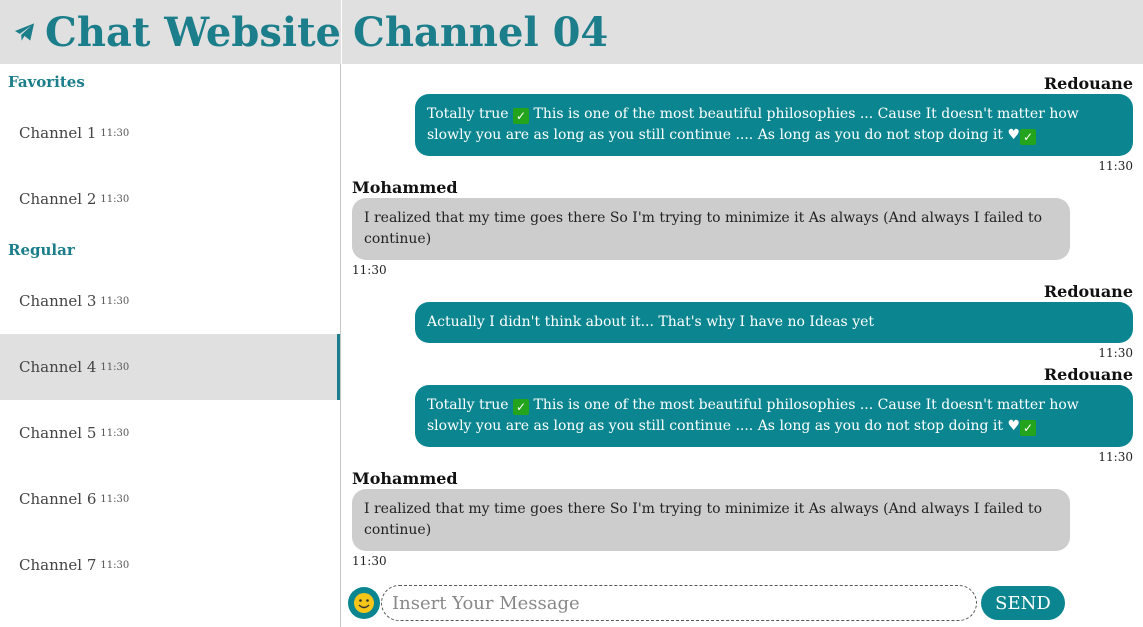 The width and height of the screenshot is (1143, 627). Describe the element at coordinates (193, 32) in the screenshot. I see `app-title: Chat Website` at that location.